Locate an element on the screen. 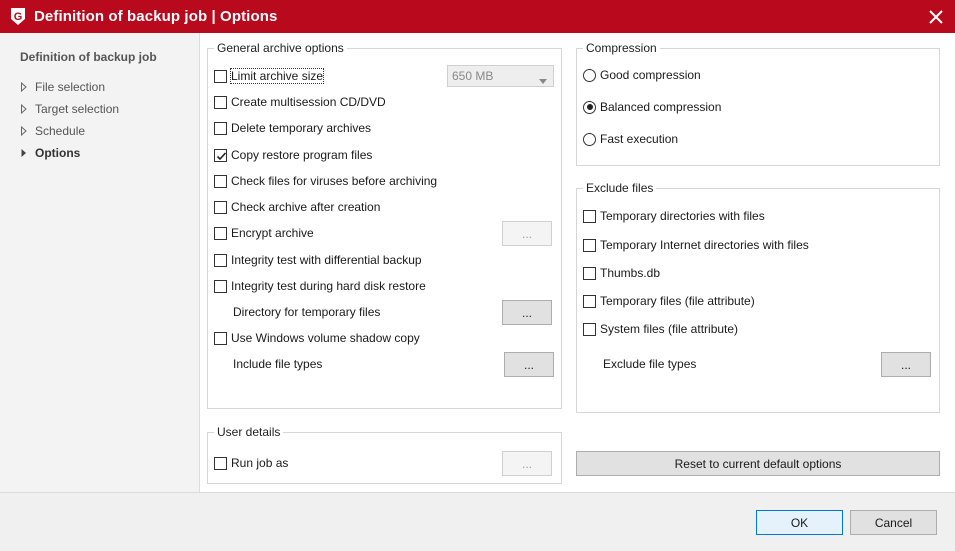 The width and height of the screenshot is (955, 551). chevron-down-icon is located at coordinates (543, 80).